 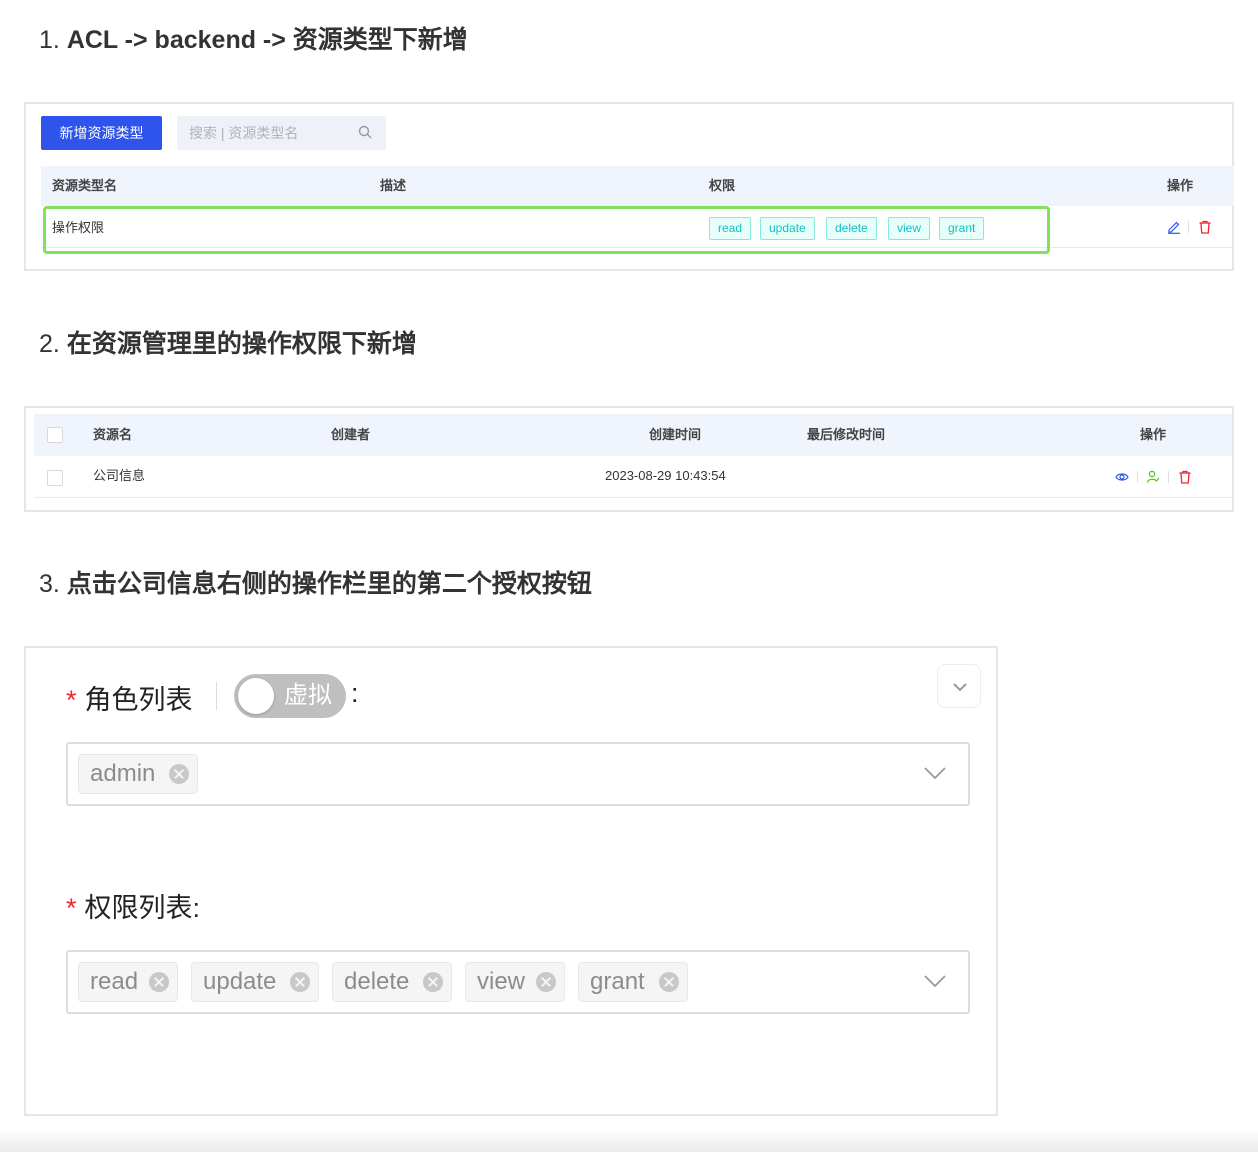 What do you see at coordinates (240, 981) in the screenshot?
I see `chip-label: update` at bounding box center [240, 981].